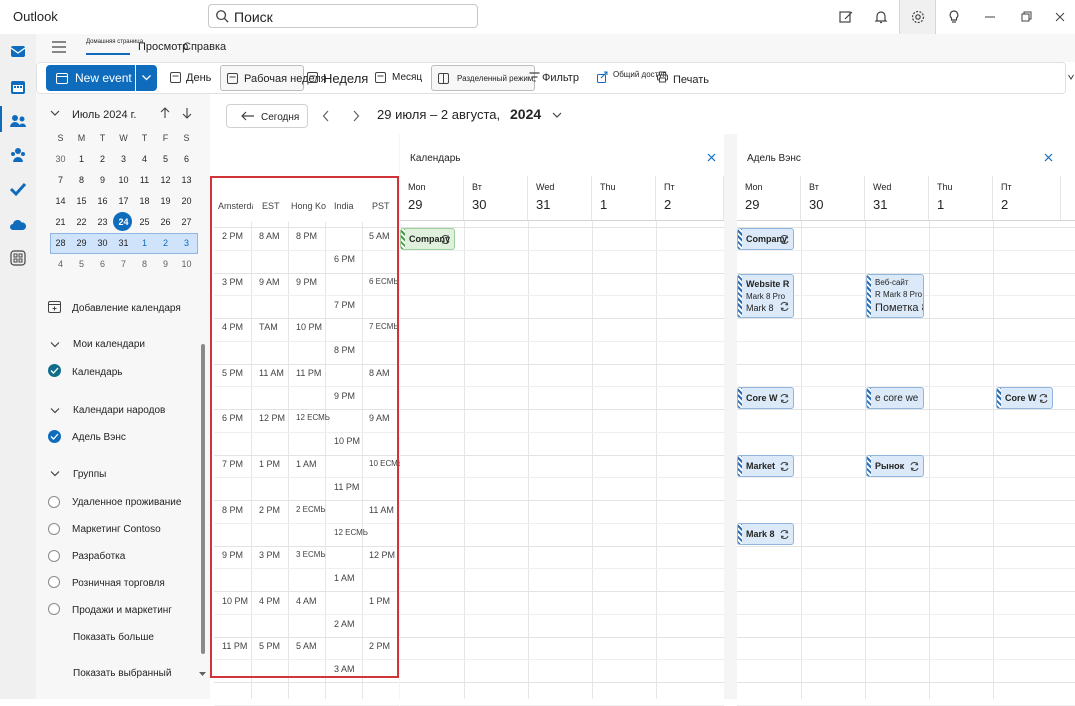  I want to click on bell-icon, so click(881, 17).